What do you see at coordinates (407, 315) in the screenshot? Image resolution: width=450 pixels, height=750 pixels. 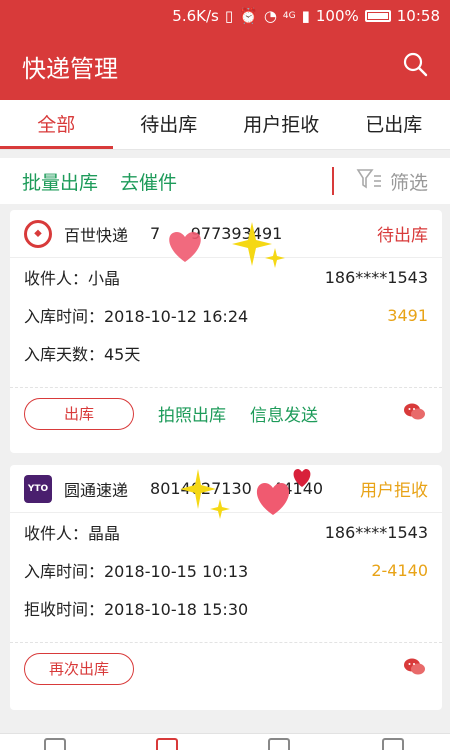 I see `pickup-code: 3491` at bounding box center [407, 315].